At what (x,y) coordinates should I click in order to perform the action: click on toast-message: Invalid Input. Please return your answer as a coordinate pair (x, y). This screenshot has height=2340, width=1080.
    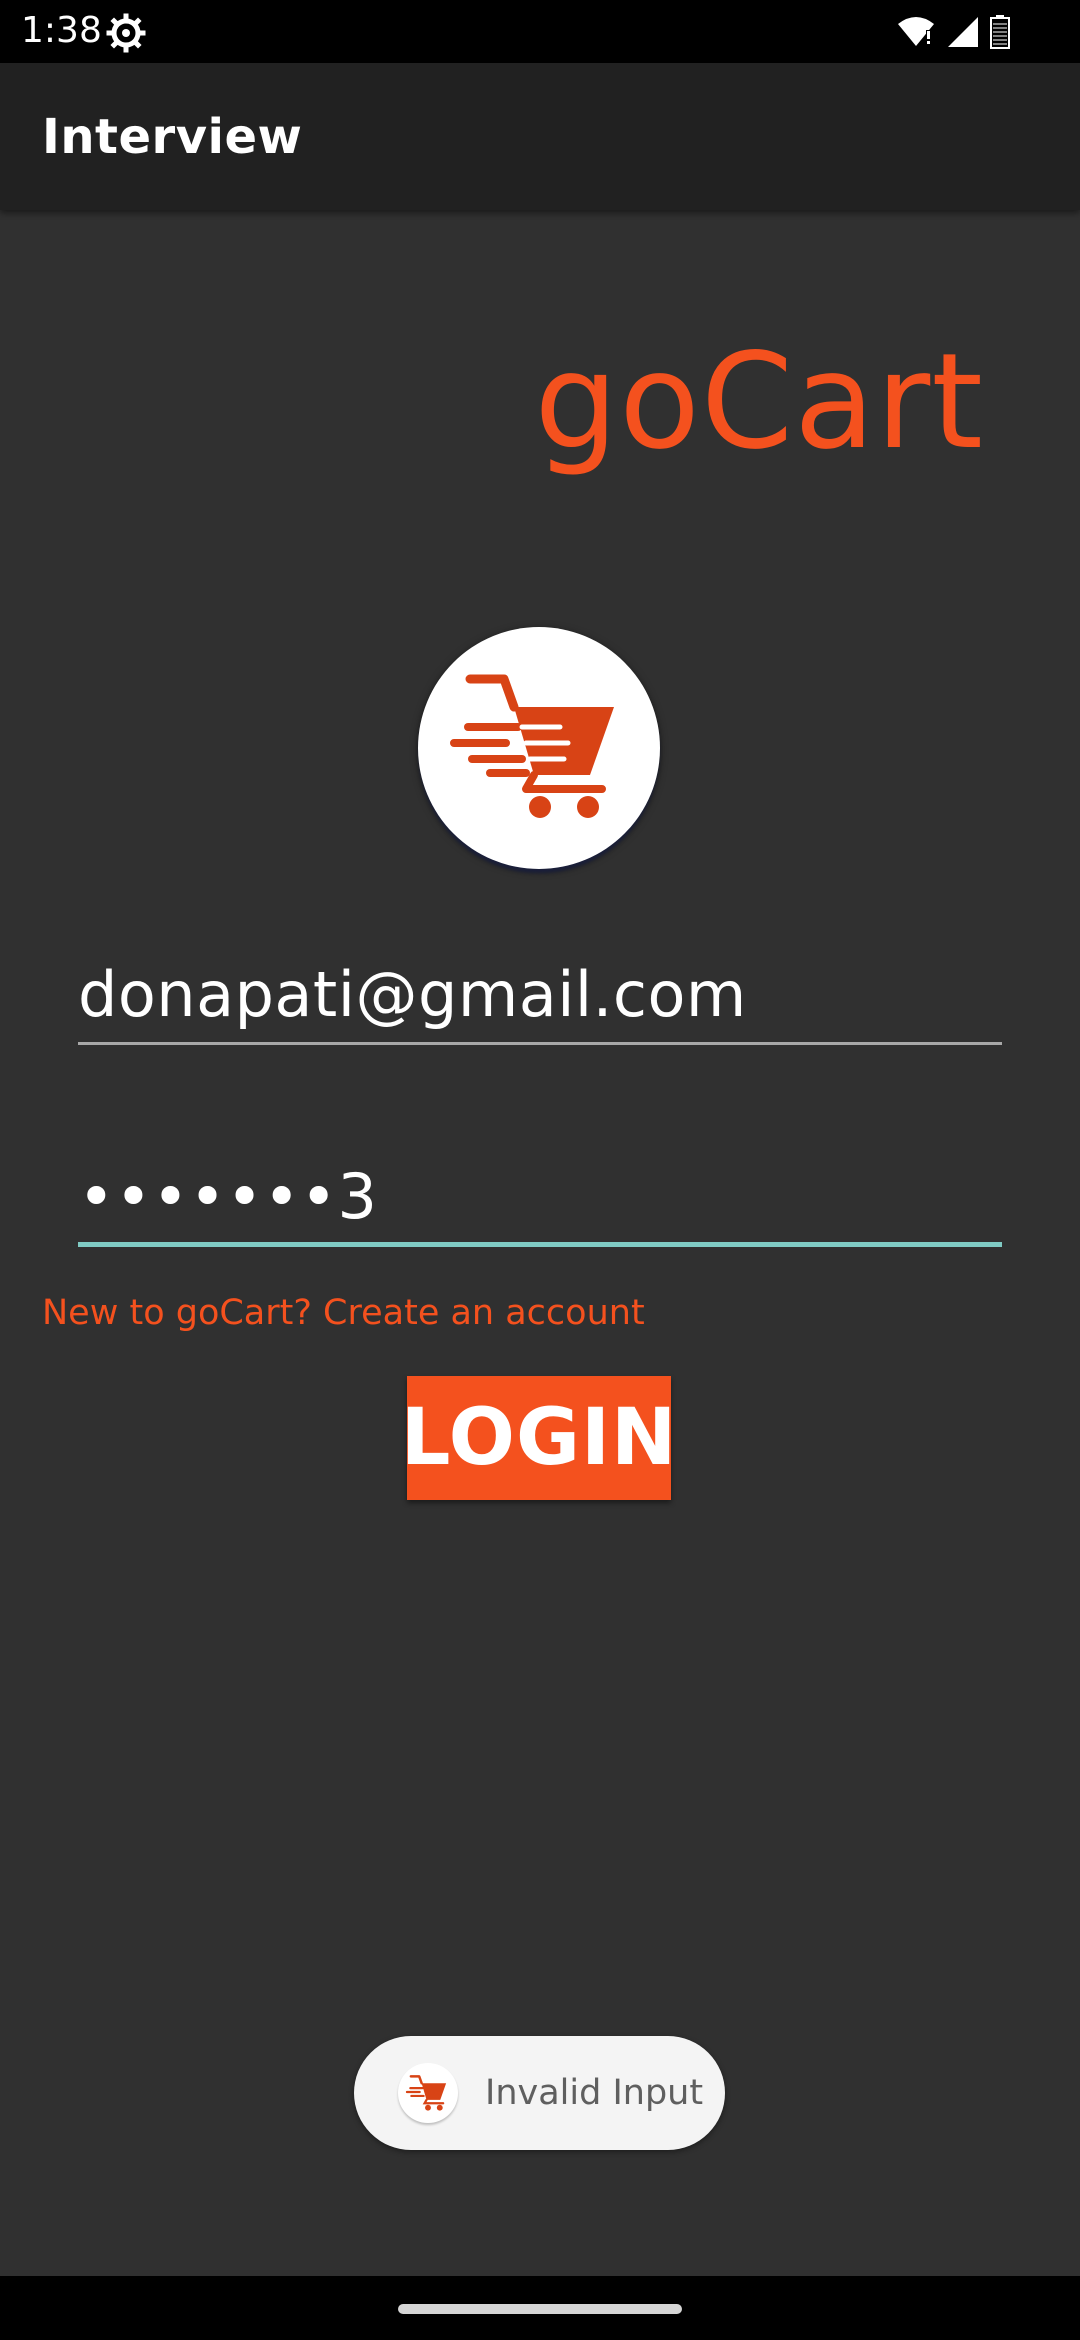
    Looking at the image, I should click on (594, 2093).